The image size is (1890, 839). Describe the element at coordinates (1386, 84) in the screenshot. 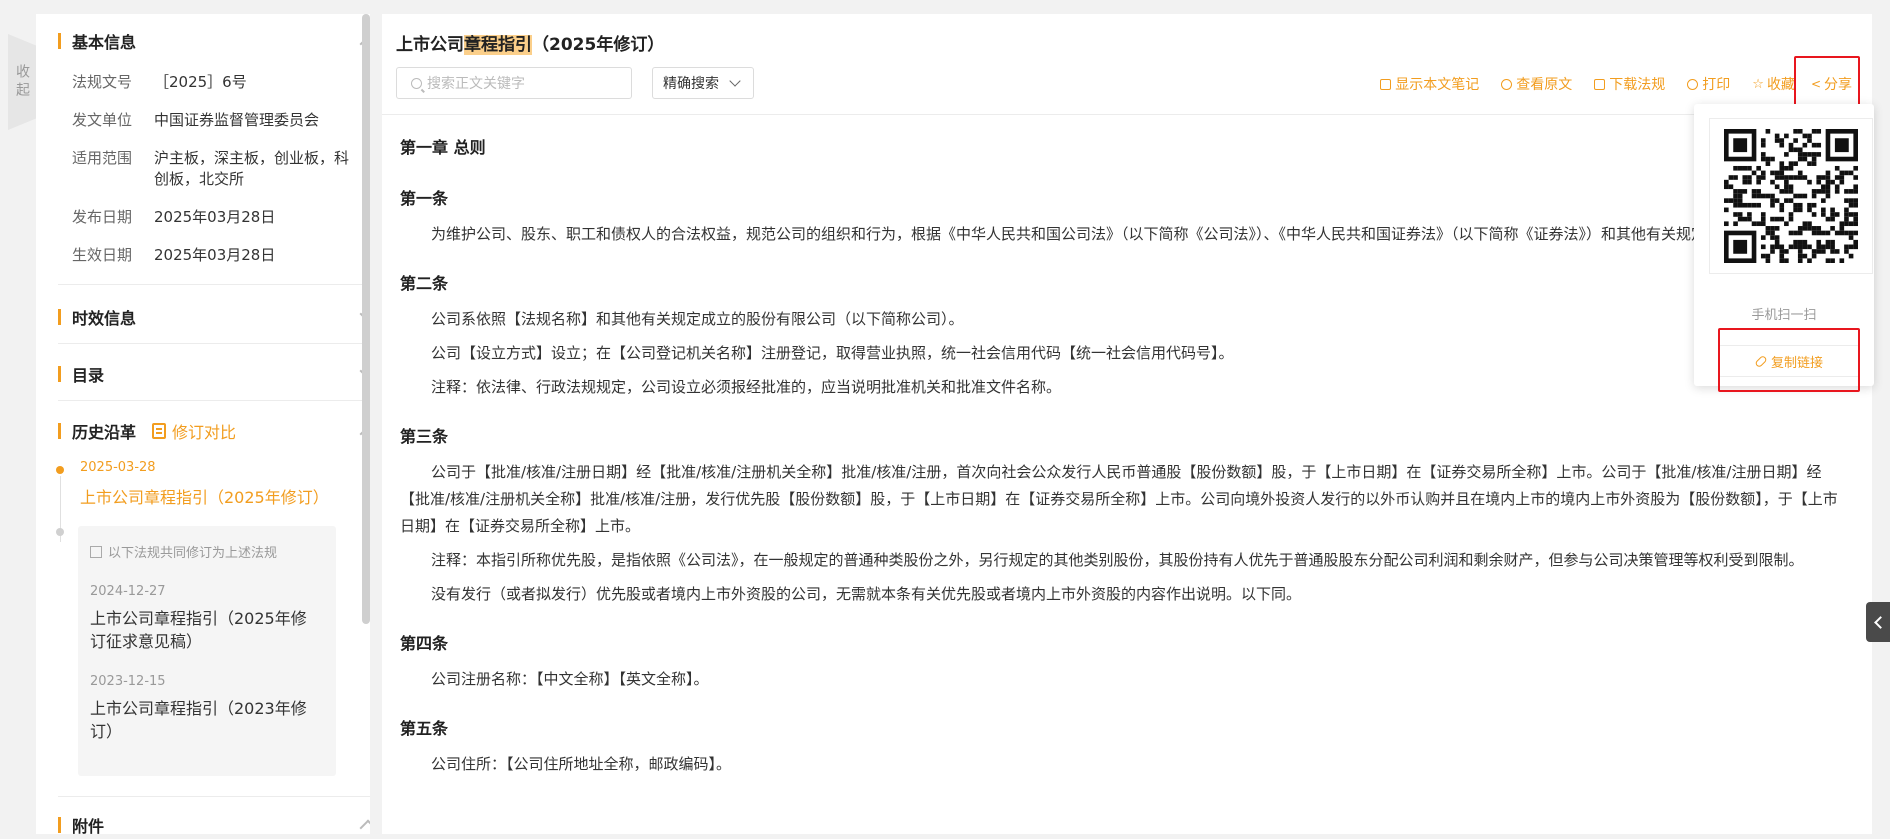

I see `note-icon` at that location.